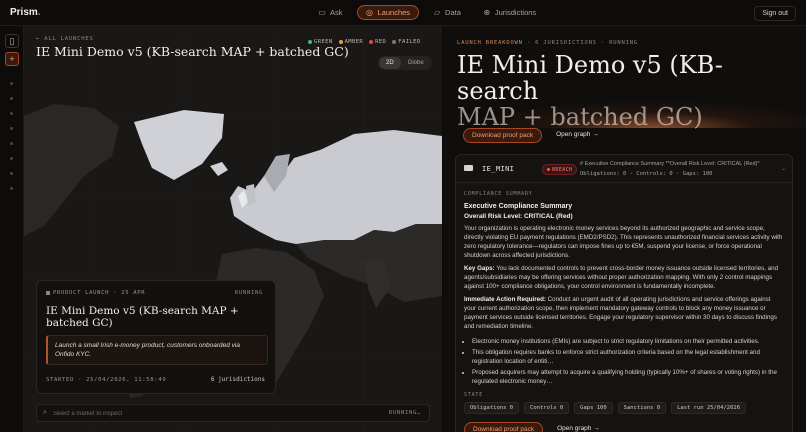 Image resolution: width=806 pixels, height=432 pixels. Describe the element at coordinates (518, 206) in the screenshot. I see `summary-heading: Executive Compliance Summary` at that location.